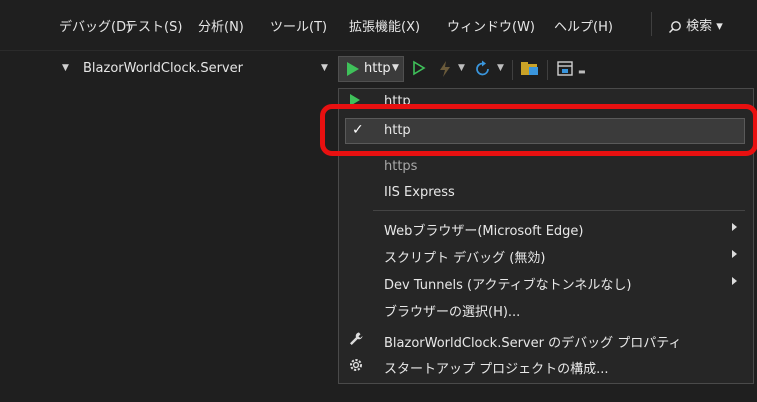 The width and height of the screenshot is (757, 402). Describe the element at coordinates (298, 25) in the screenshot. I see `menu-tools: ツール(T)` at that location.